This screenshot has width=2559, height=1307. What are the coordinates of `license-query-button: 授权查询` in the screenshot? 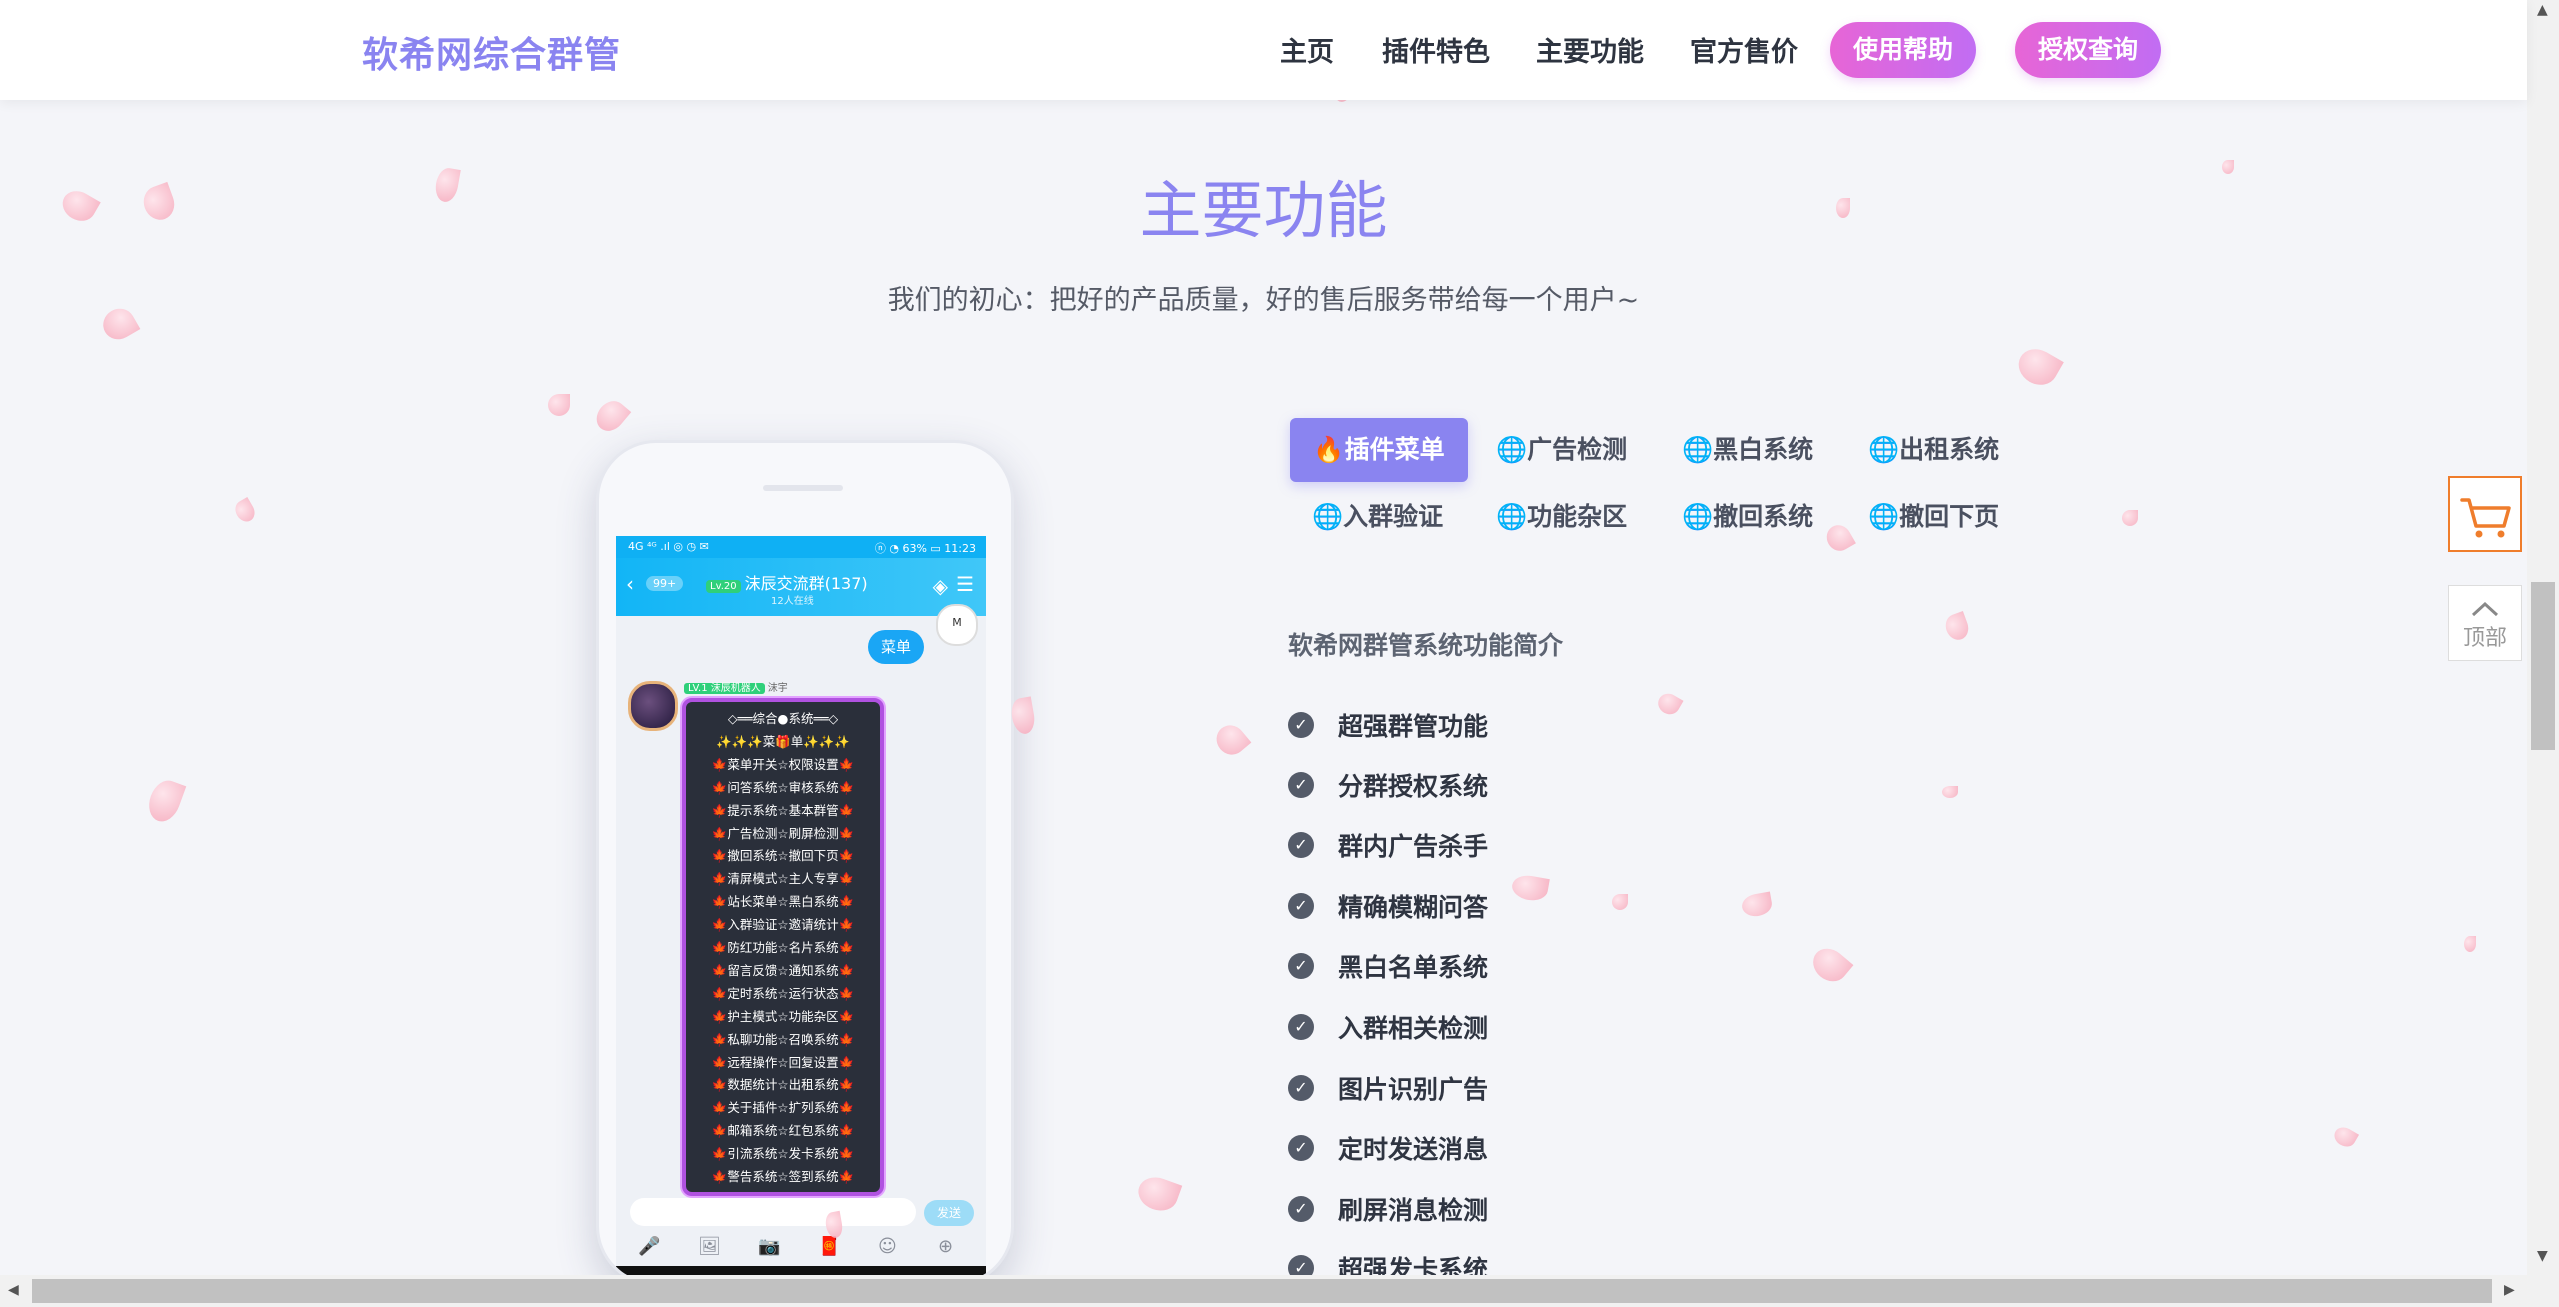 It's located at (2088, 50).